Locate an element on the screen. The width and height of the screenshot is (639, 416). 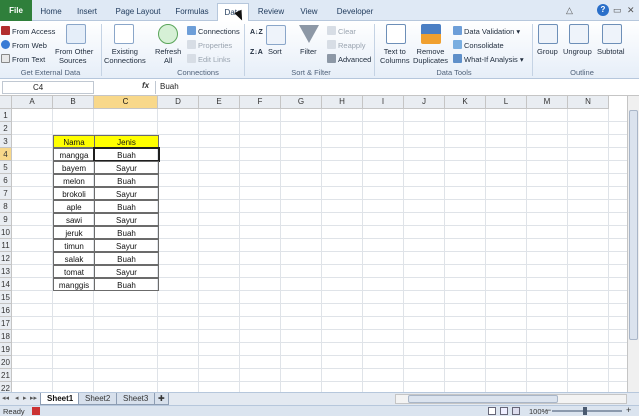
column-header-a: A is located at coordinates (32, 102).